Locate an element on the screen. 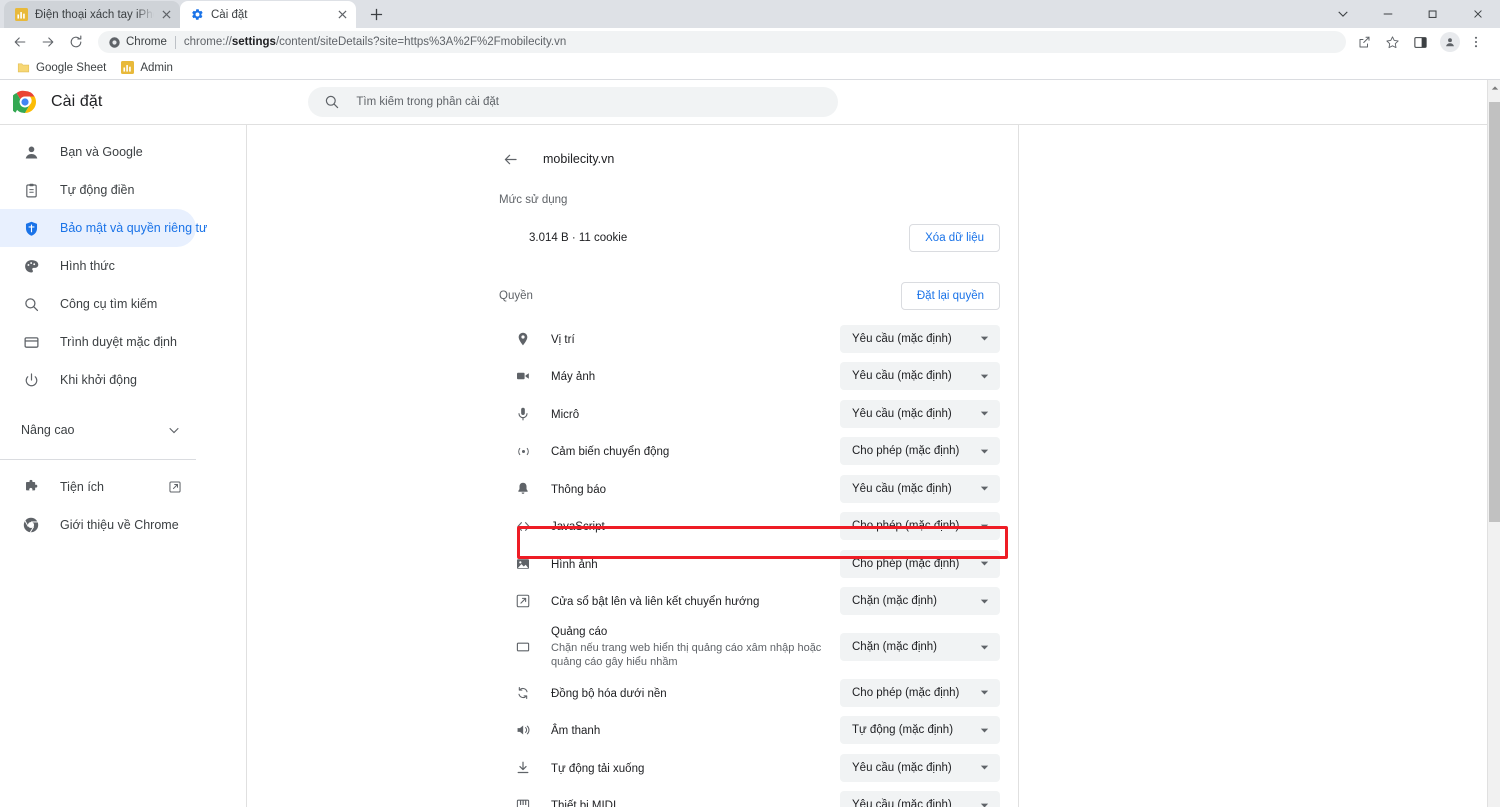  clear-data-button: Xóa dữ liệu is located at coordinates (954, 238).